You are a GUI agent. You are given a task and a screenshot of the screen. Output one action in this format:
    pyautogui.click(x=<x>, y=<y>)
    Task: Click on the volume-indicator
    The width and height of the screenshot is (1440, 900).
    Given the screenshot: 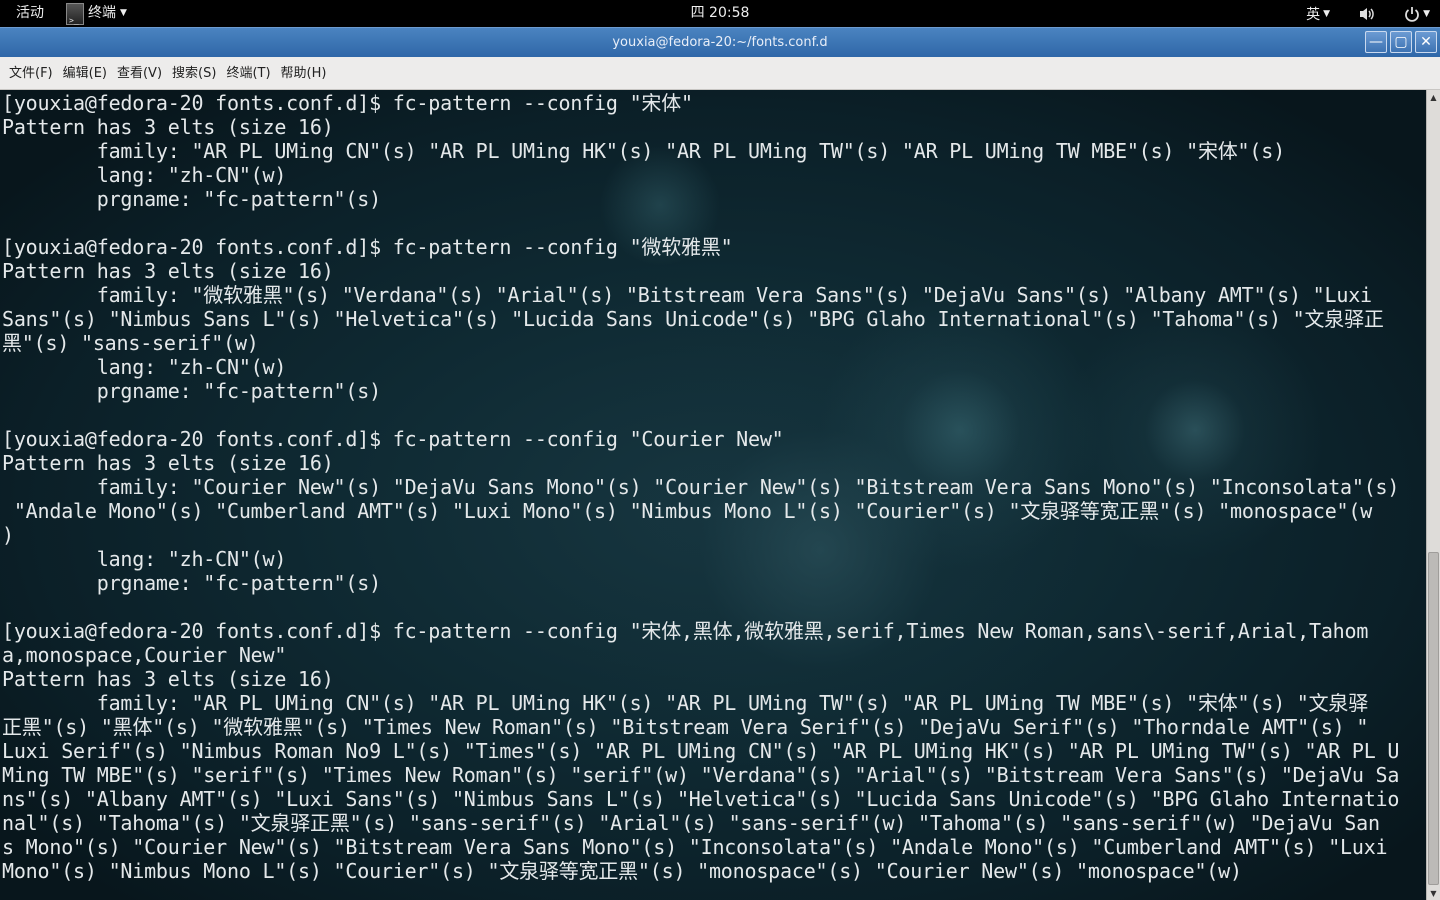 What is the action you would take?
    pyautogui.click(x=1367, y=14)
    